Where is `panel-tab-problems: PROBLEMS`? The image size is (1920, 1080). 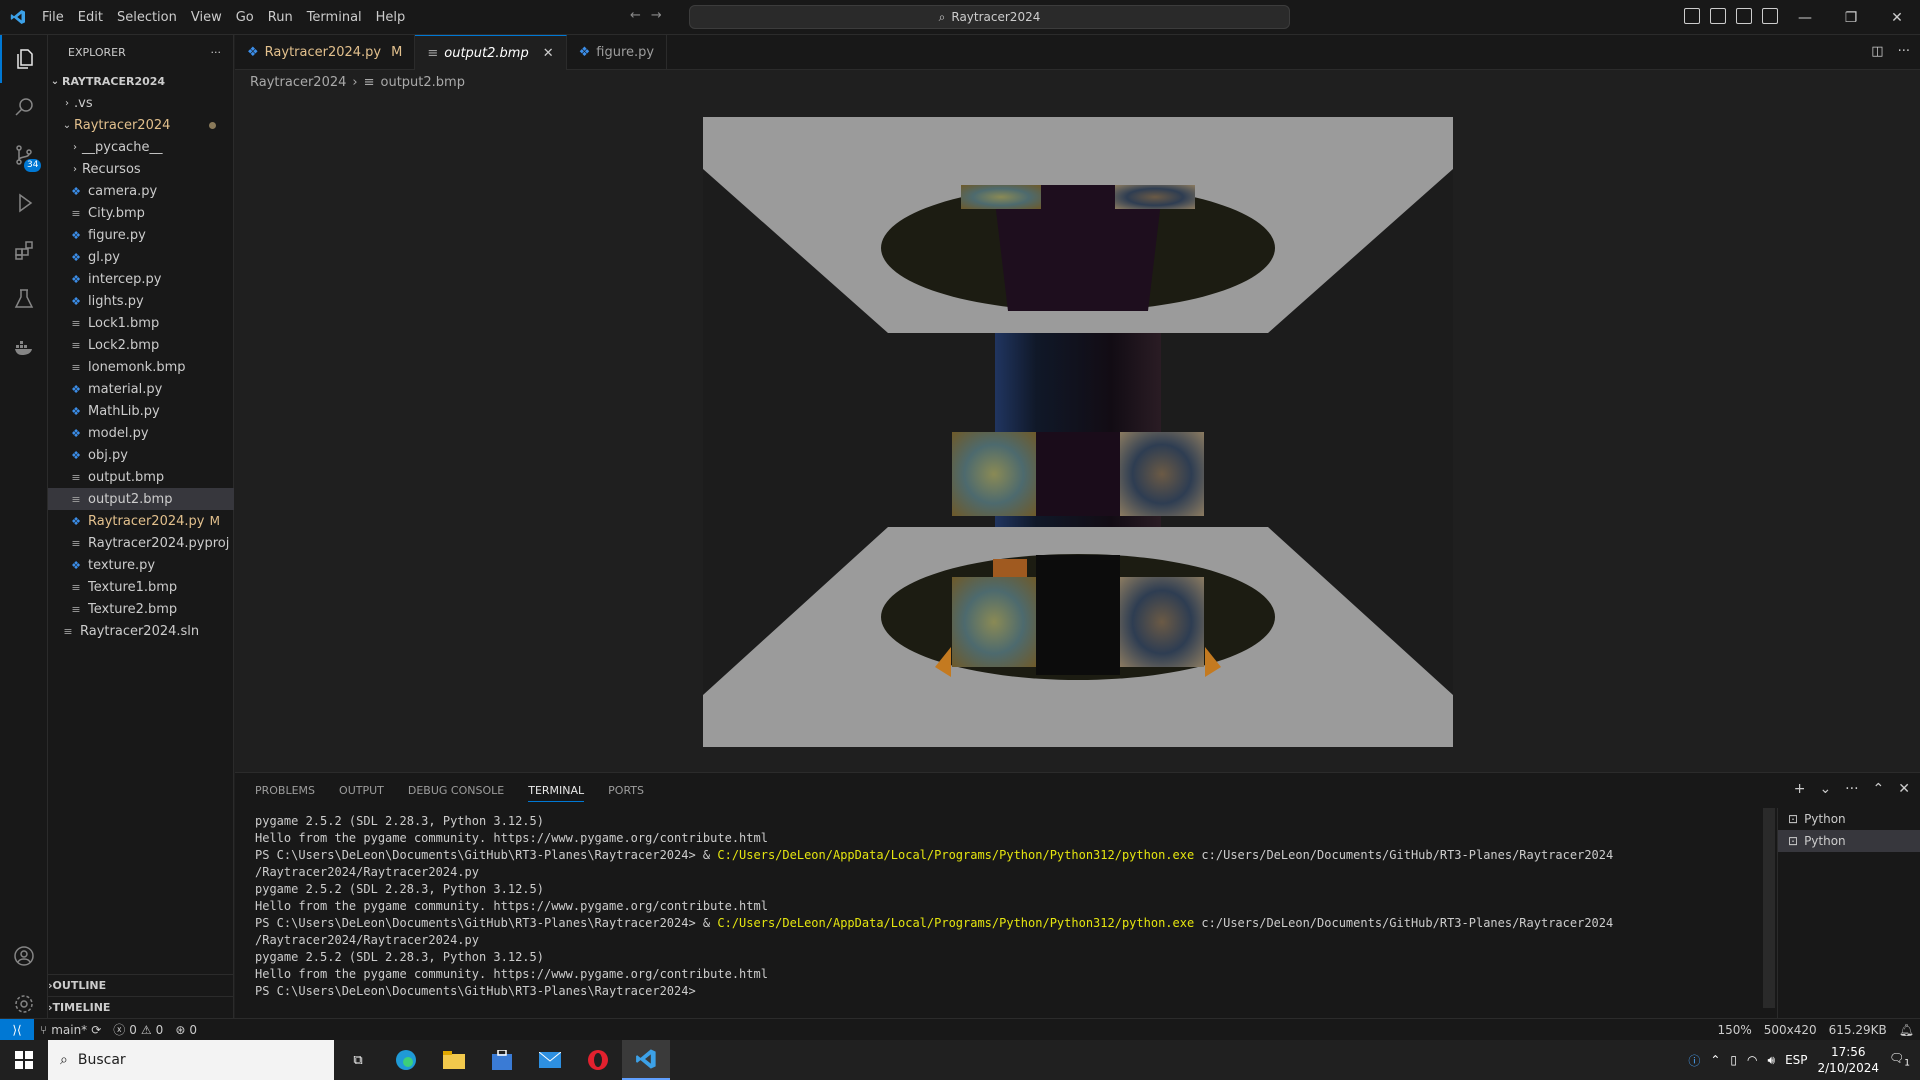 panel-tab-problems: PROBLEMS is located at coordinates (285, 790).